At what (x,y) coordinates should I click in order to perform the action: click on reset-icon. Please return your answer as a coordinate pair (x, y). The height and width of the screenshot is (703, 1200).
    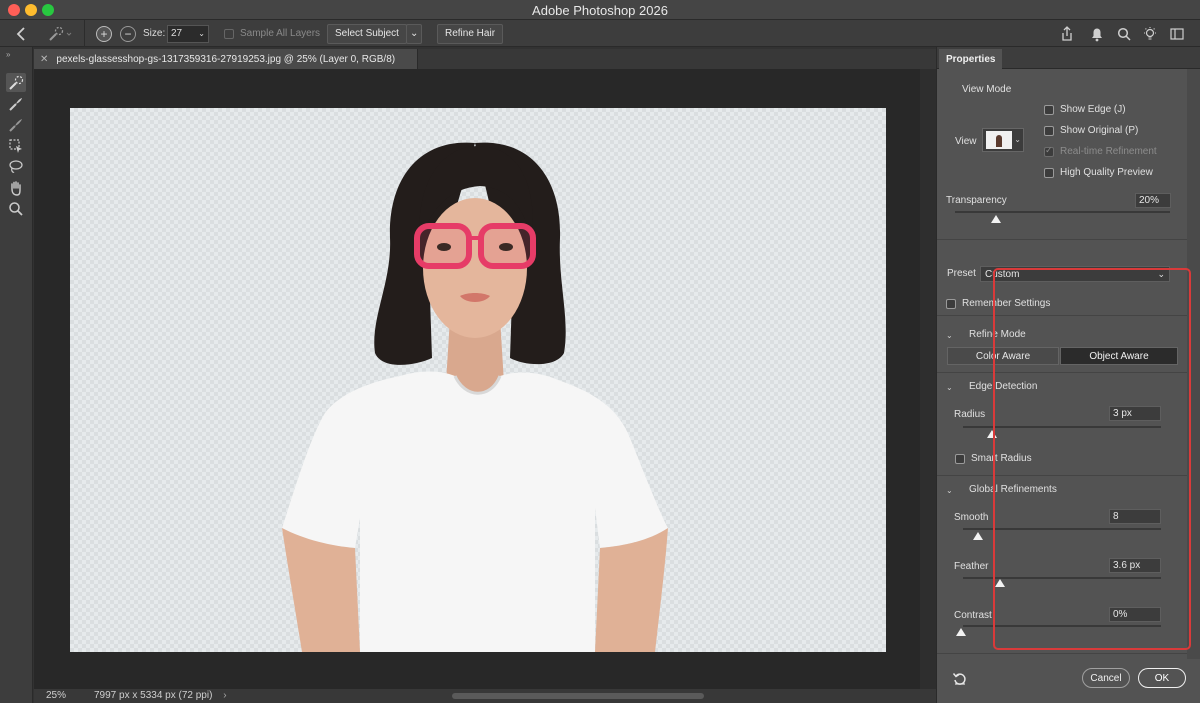
    Looking at the image, I should click on (960, 680).